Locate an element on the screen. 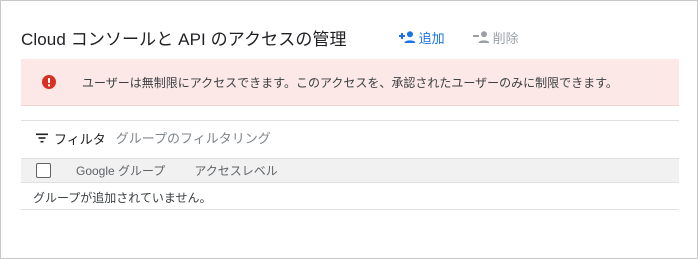 This screenshot has height=259, width=698. column-access-level: アクセスレベル is located at coordinates (235, 170).